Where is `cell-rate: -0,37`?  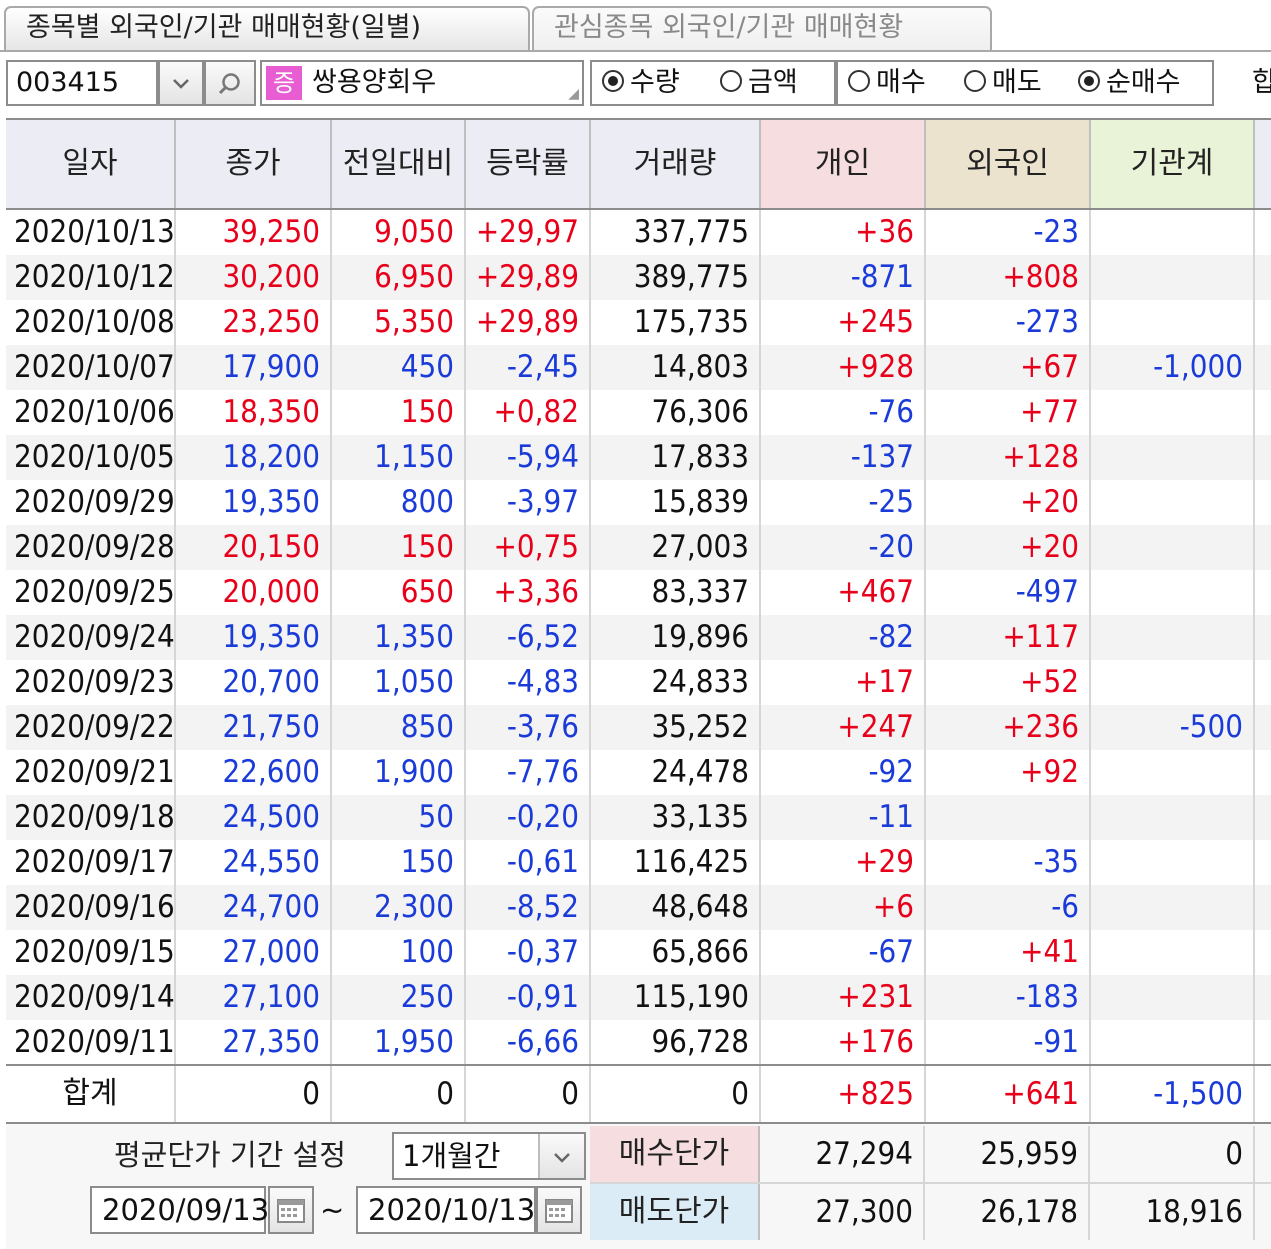 cell-rate: -0,37 is located at coordinates (528, 952).